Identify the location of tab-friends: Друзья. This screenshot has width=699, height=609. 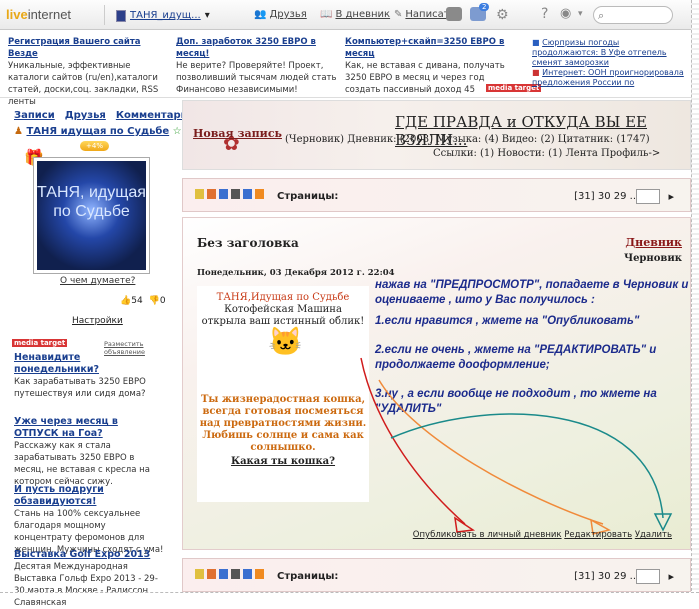
(85, 115).